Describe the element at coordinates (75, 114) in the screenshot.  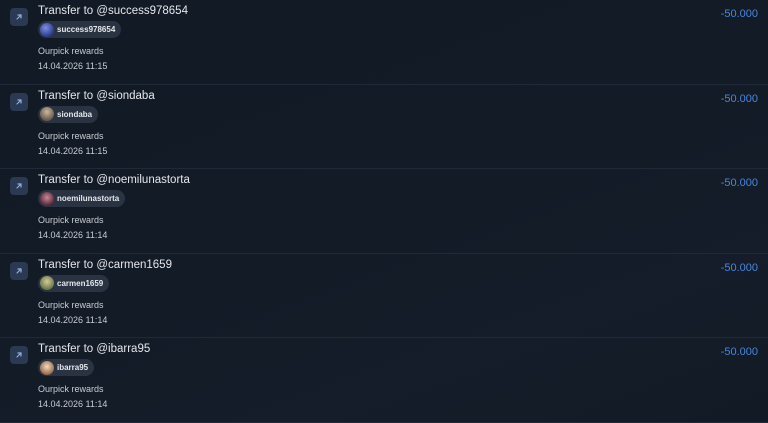
I see `chip-username: siondaba` at that location.